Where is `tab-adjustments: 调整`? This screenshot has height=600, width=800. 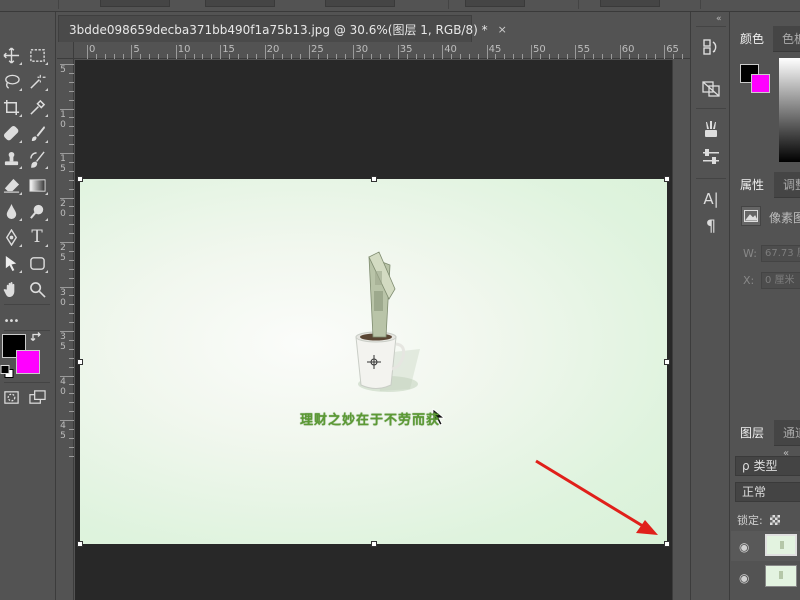
tab-adjustments: 调整 is located at coordinates (787, 185).